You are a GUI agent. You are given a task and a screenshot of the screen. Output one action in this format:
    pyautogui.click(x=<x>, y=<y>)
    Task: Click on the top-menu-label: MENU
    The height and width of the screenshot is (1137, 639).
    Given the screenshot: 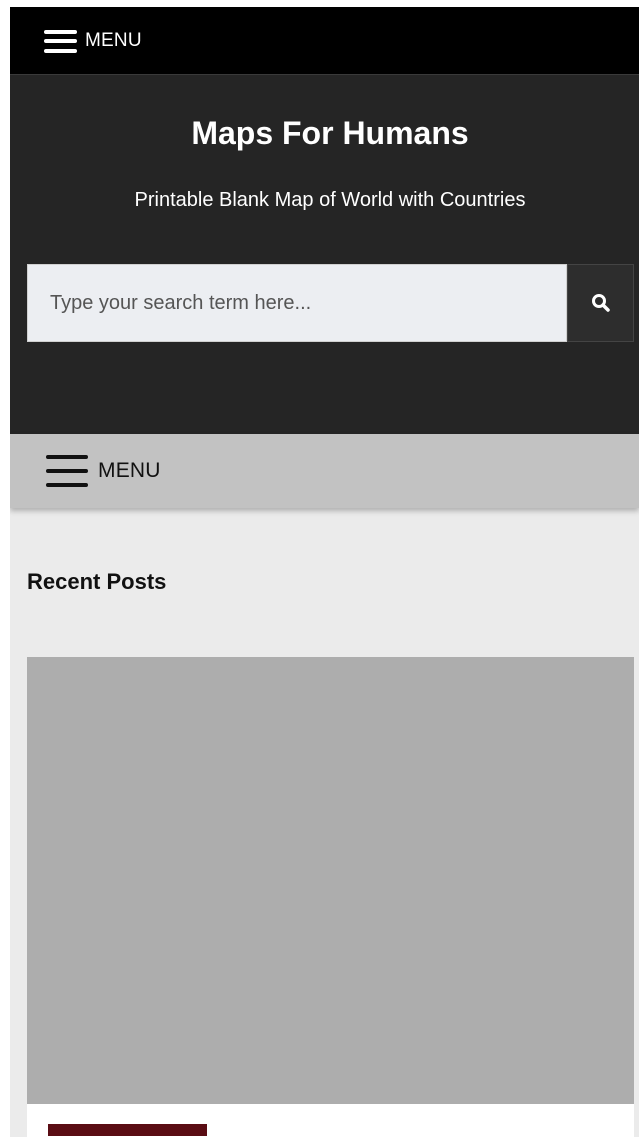 What is the action you would take?
    pyautogui.click(x=113, y=40)
    